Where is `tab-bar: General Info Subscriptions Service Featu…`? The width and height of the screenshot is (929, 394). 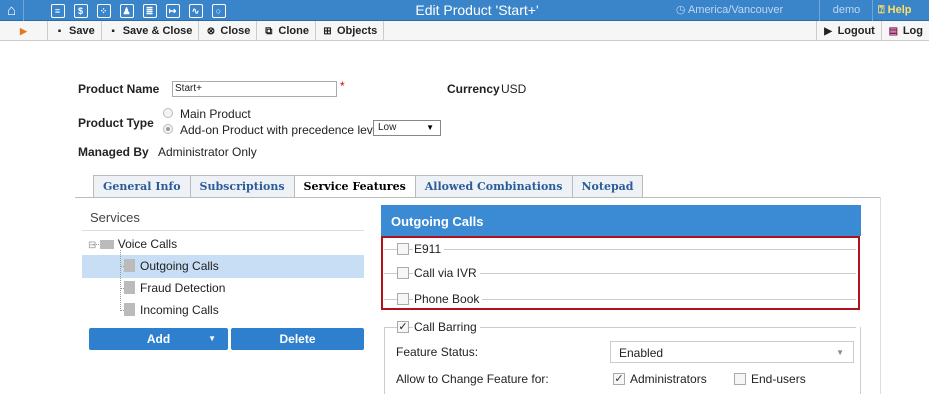
tab-bar: General Info Subscriptions Service Featu… is located at coordinates (368, 186).